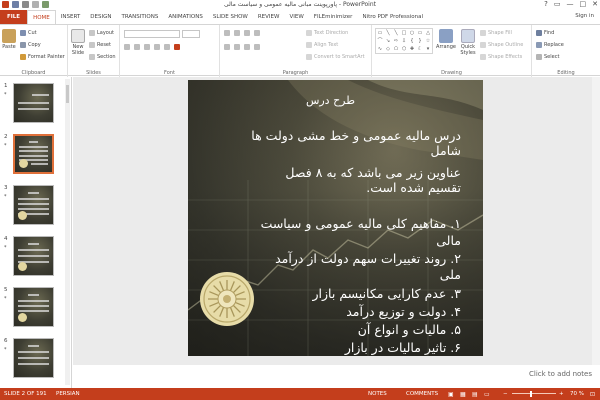 The width and height of the screenshot is (600, 400). Describe the element at coordinates (534, 393) in the screenshot. I see `zoom-slider` at that location.